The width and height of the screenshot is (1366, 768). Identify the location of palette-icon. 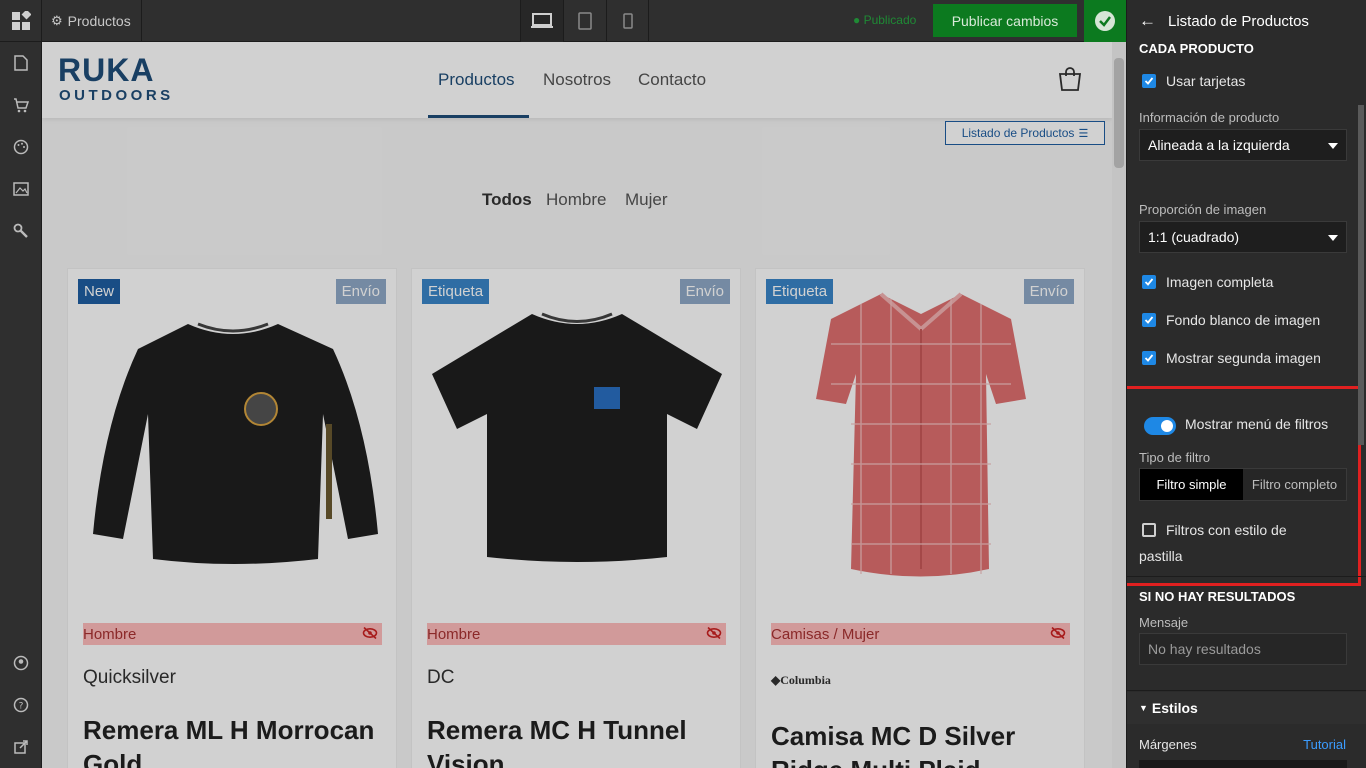
(21, 147).